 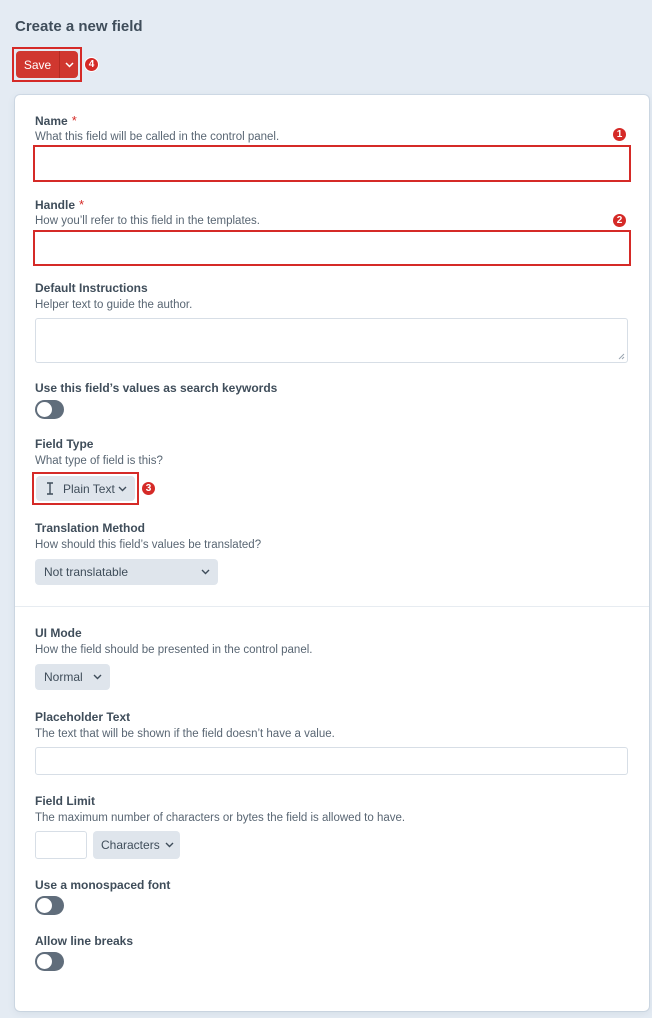 What do you see at coordinates (114, 305) in the screenshot?
I see `instructions-hint: Helper text to guide the author.` at bounding box center [114, 305].